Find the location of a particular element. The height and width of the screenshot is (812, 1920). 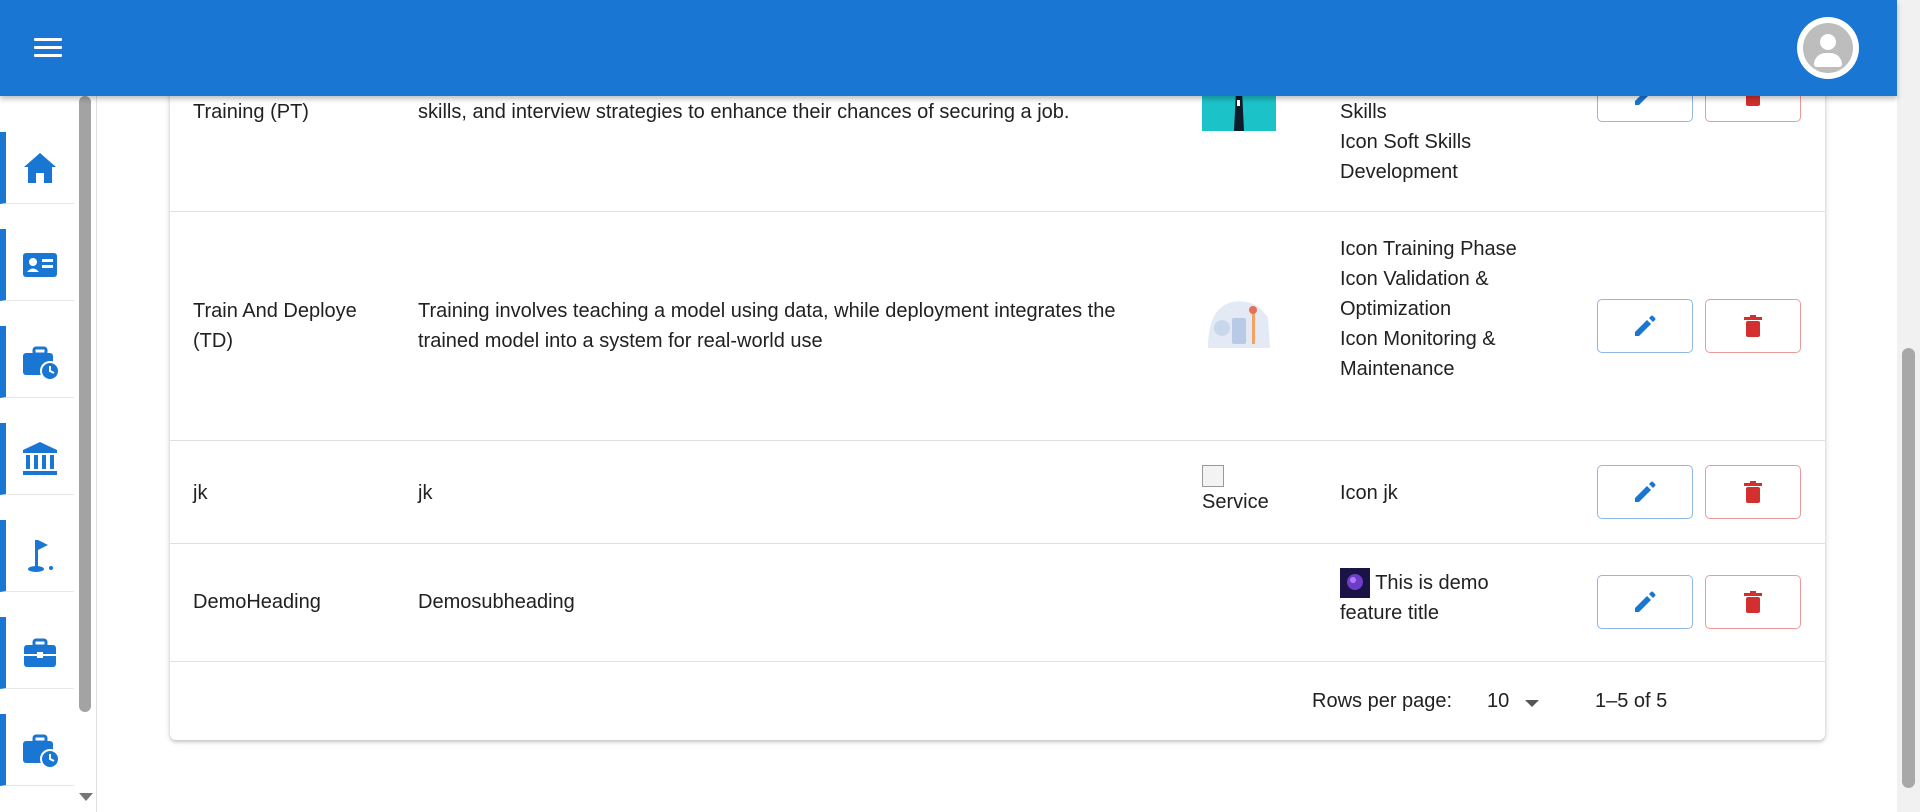

page-scrollbar is located at coordinates (1908, 406).